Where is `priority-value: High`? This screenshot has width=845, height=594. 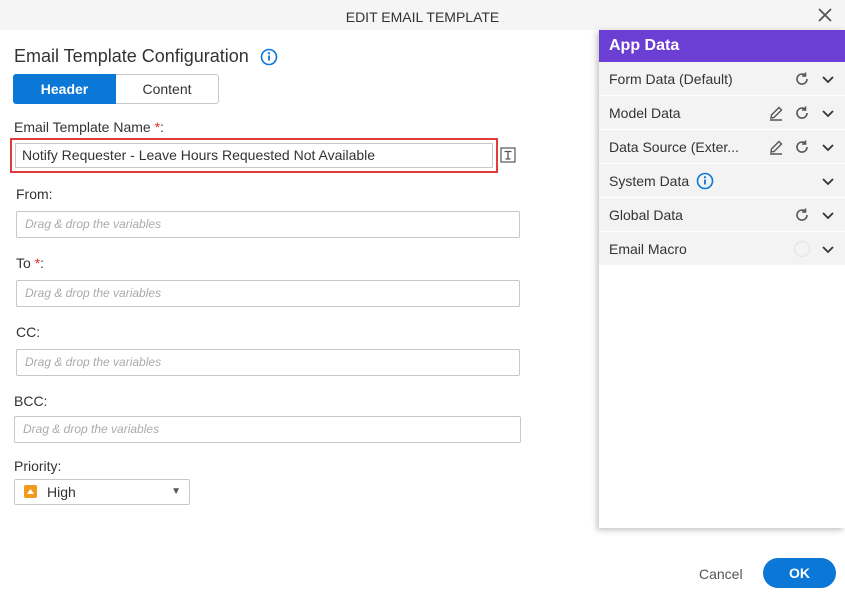 priority-value: High is located at coordinates (61, 492).